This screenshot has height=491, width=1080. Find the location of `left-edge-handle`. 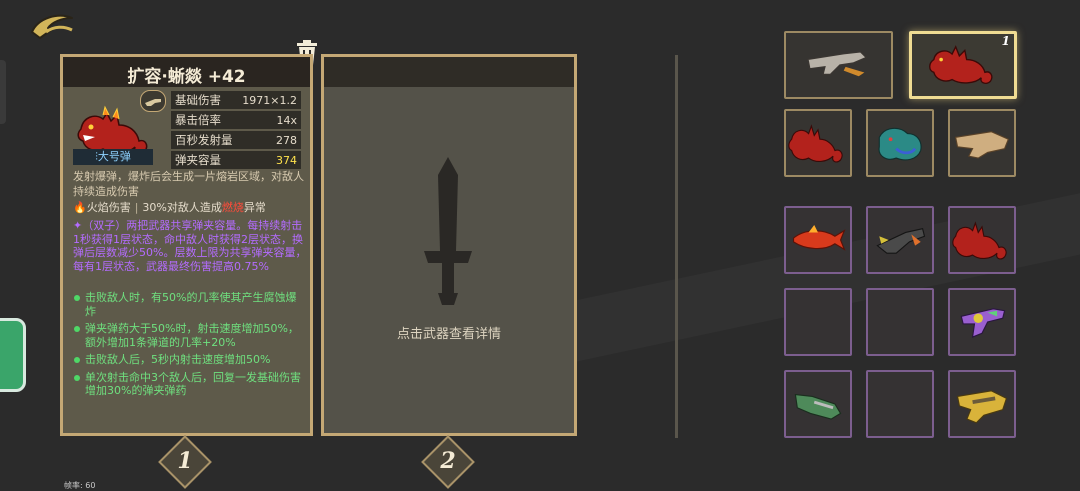

left-edge-handle is located at coordinates (3, 92).